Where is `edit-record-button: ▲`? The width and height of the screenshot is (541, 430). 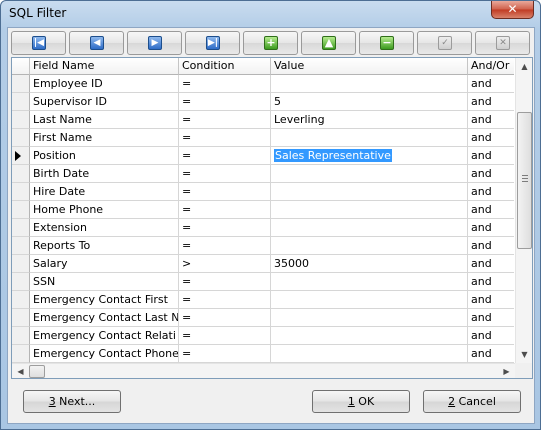
edit-record-button: ▲ is located at coordinates (328, 43).